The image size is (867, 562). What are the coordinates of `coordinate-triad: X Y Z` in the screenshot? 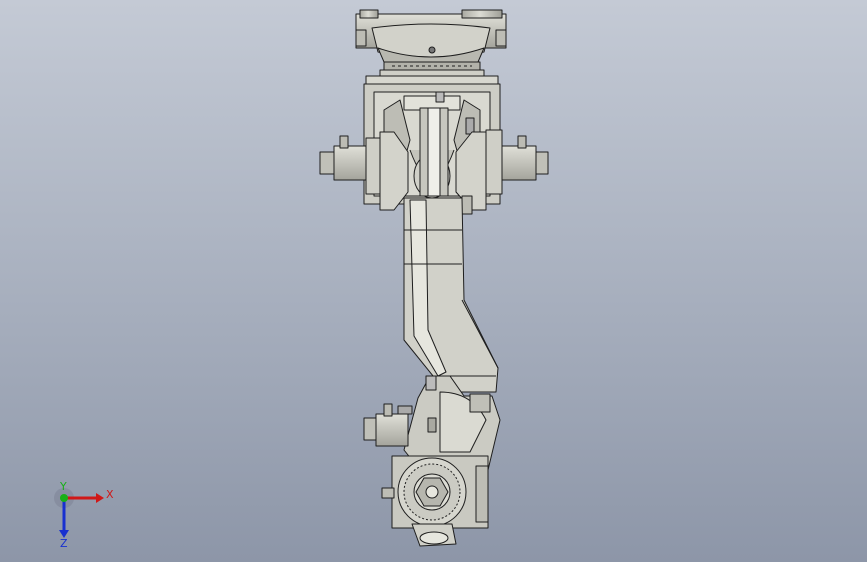 It's located at (84, 514).